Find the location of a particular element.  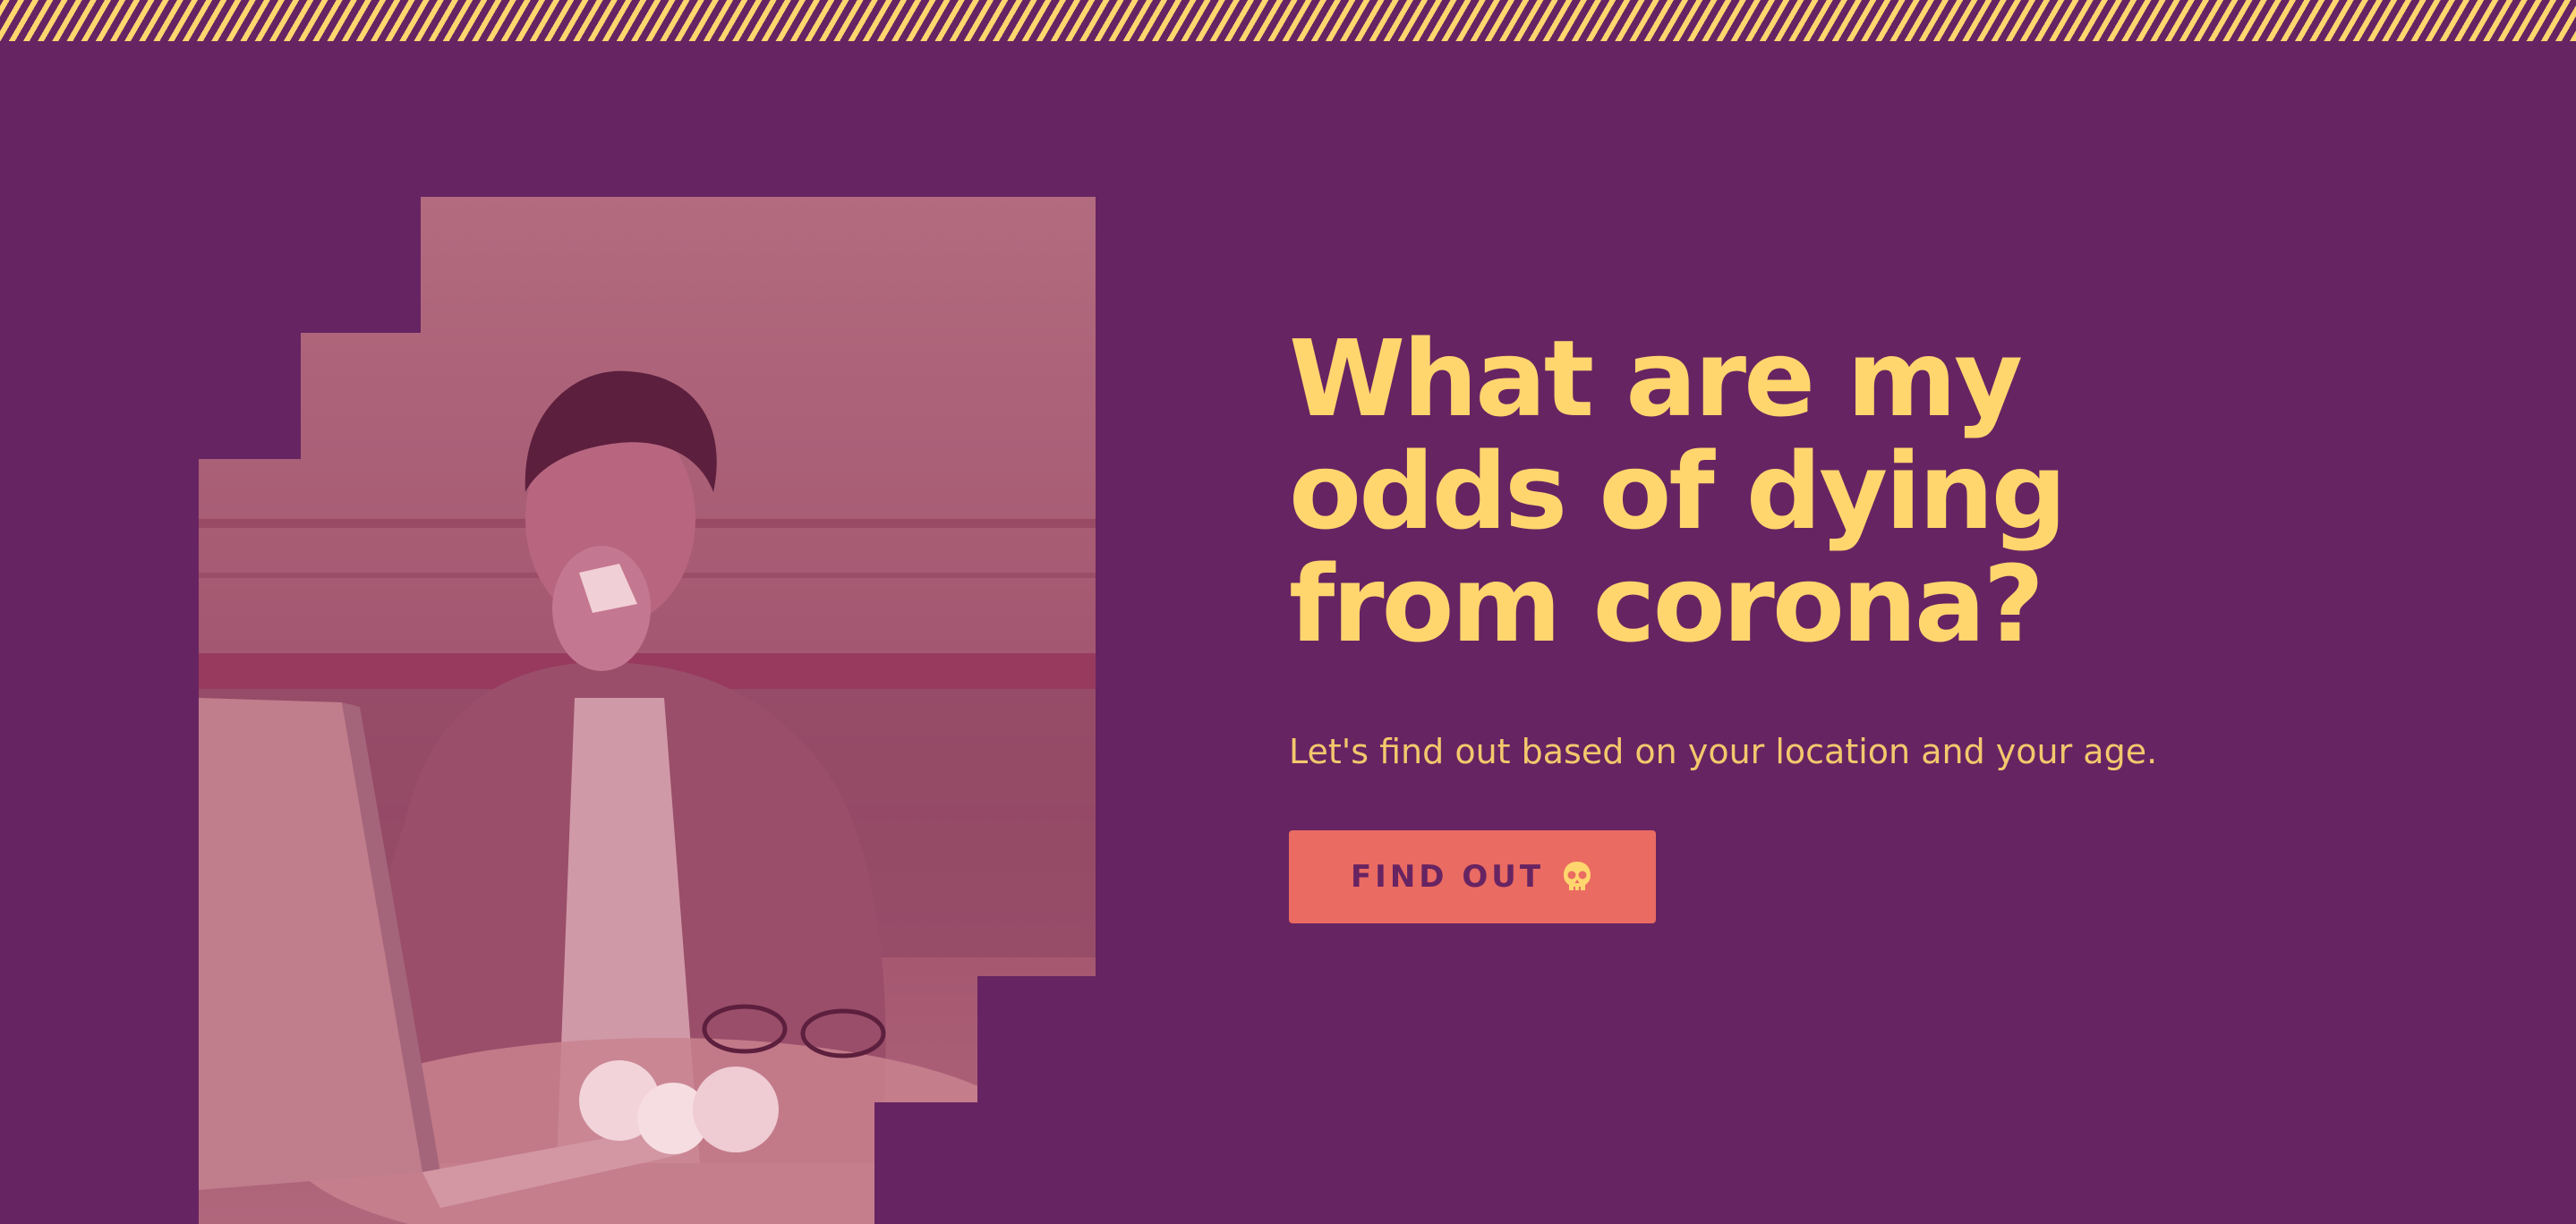

find-out-label: FIND OUT is located at coordinates (1447, 877).